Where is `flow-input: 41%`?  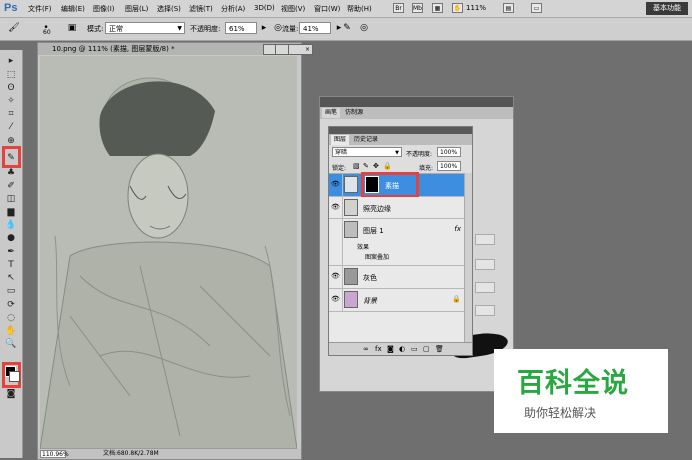 flow-input: 41% is located at coordinates (315, 28).